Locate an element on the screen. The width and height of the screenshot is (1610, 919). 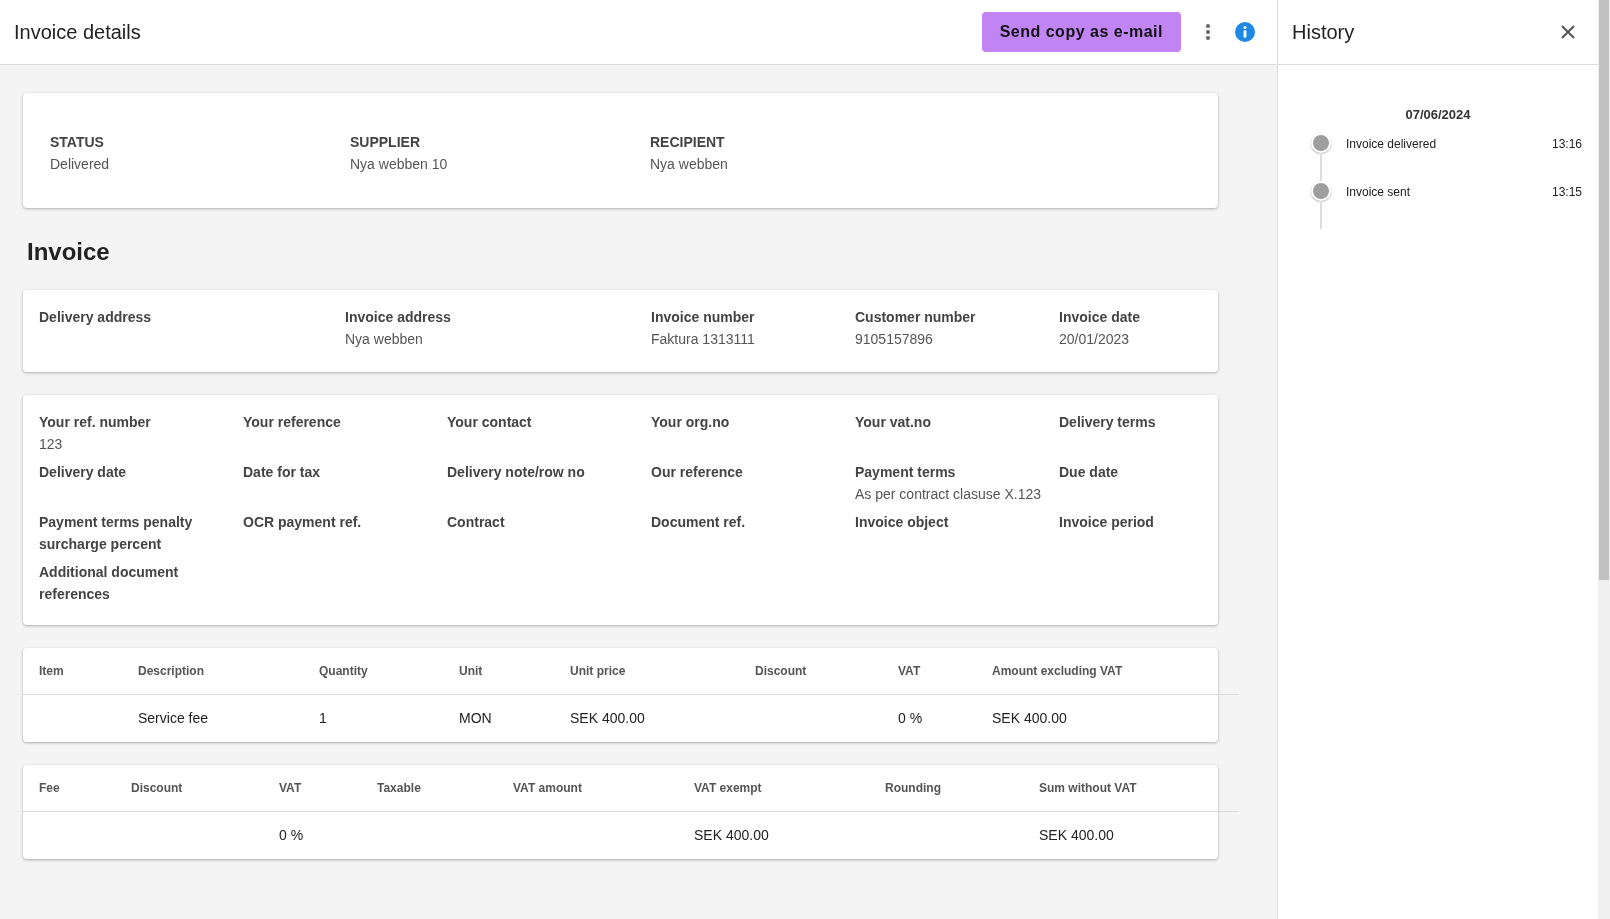
table-cell: Service fee is located at coordinates (212, 718).